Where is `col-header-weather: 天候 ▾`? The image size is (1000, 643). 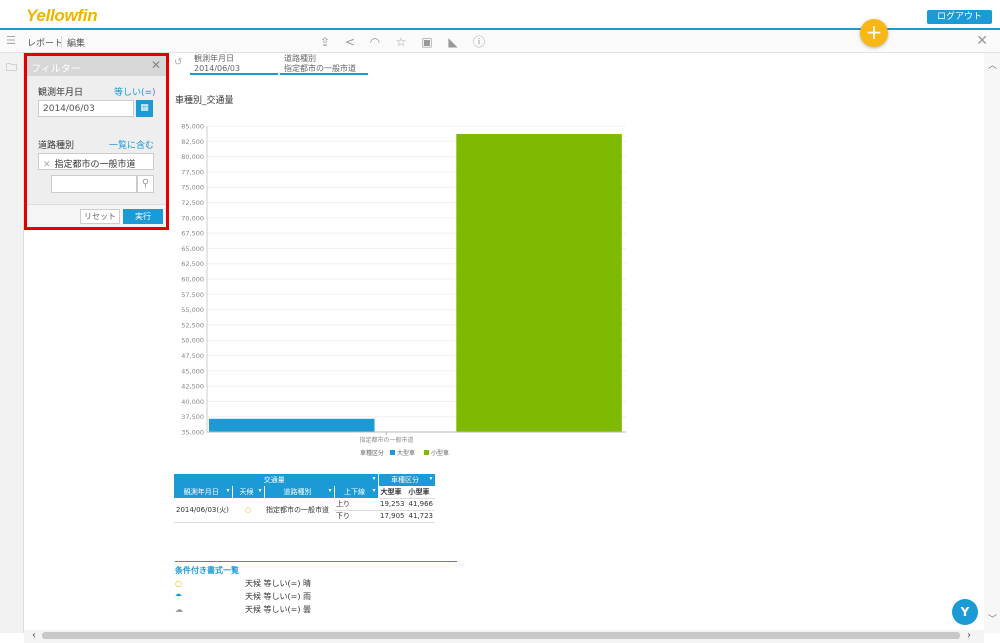
col-header-weather: 天候 ▾ is located at coordinates (248, 492).